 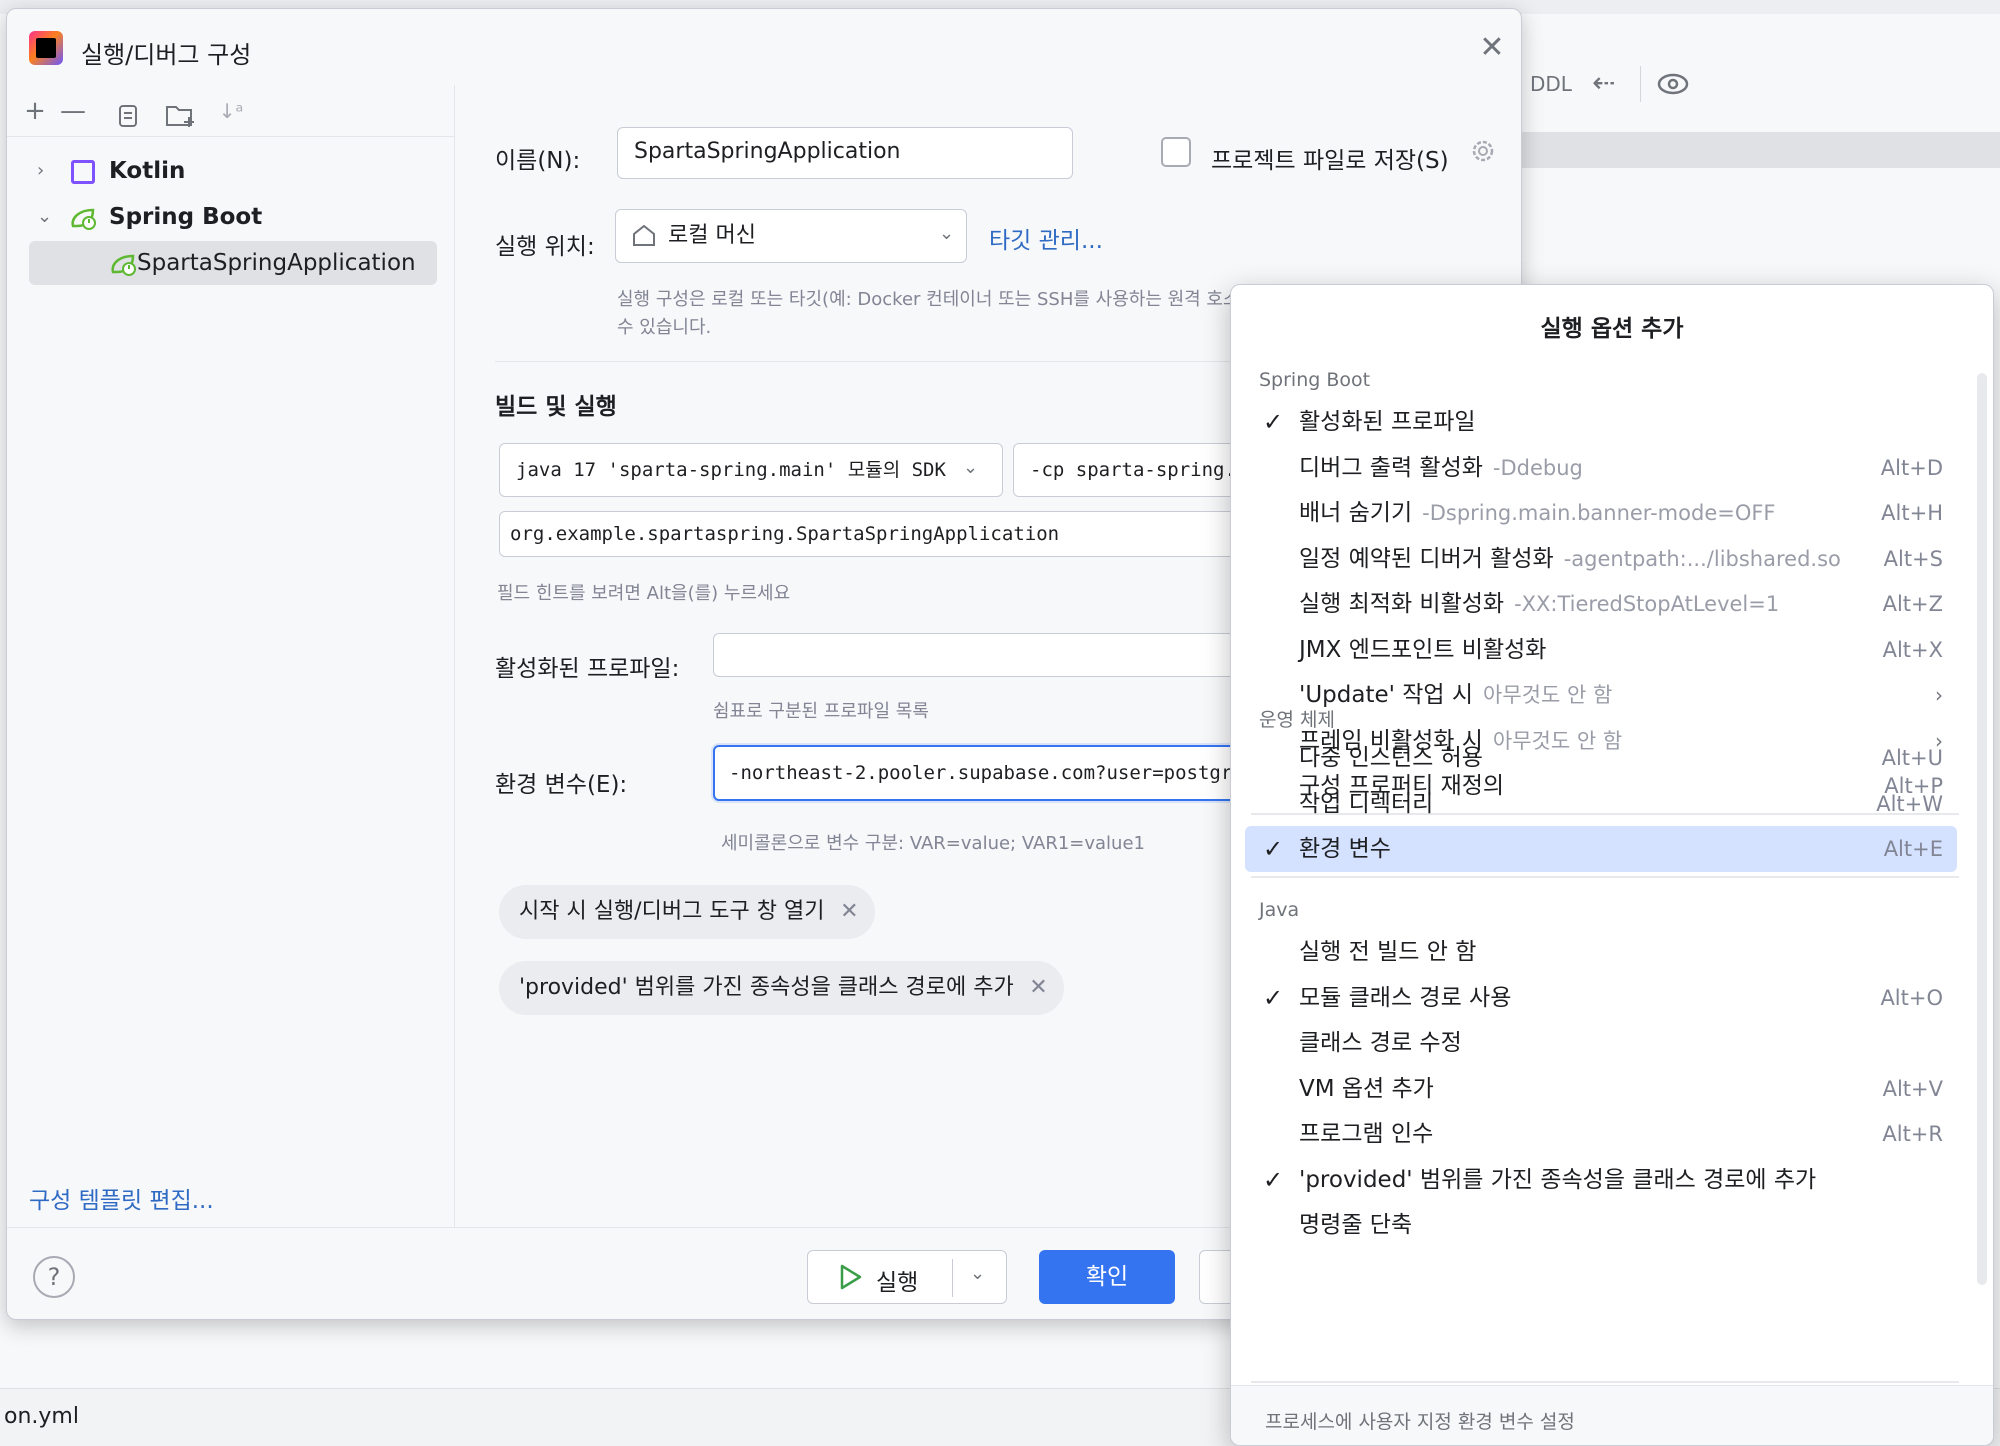 What do you see at coordinates (54, 1277) in the screenshot?
I see `help-button: ?` at bounding box center [54, 1277].